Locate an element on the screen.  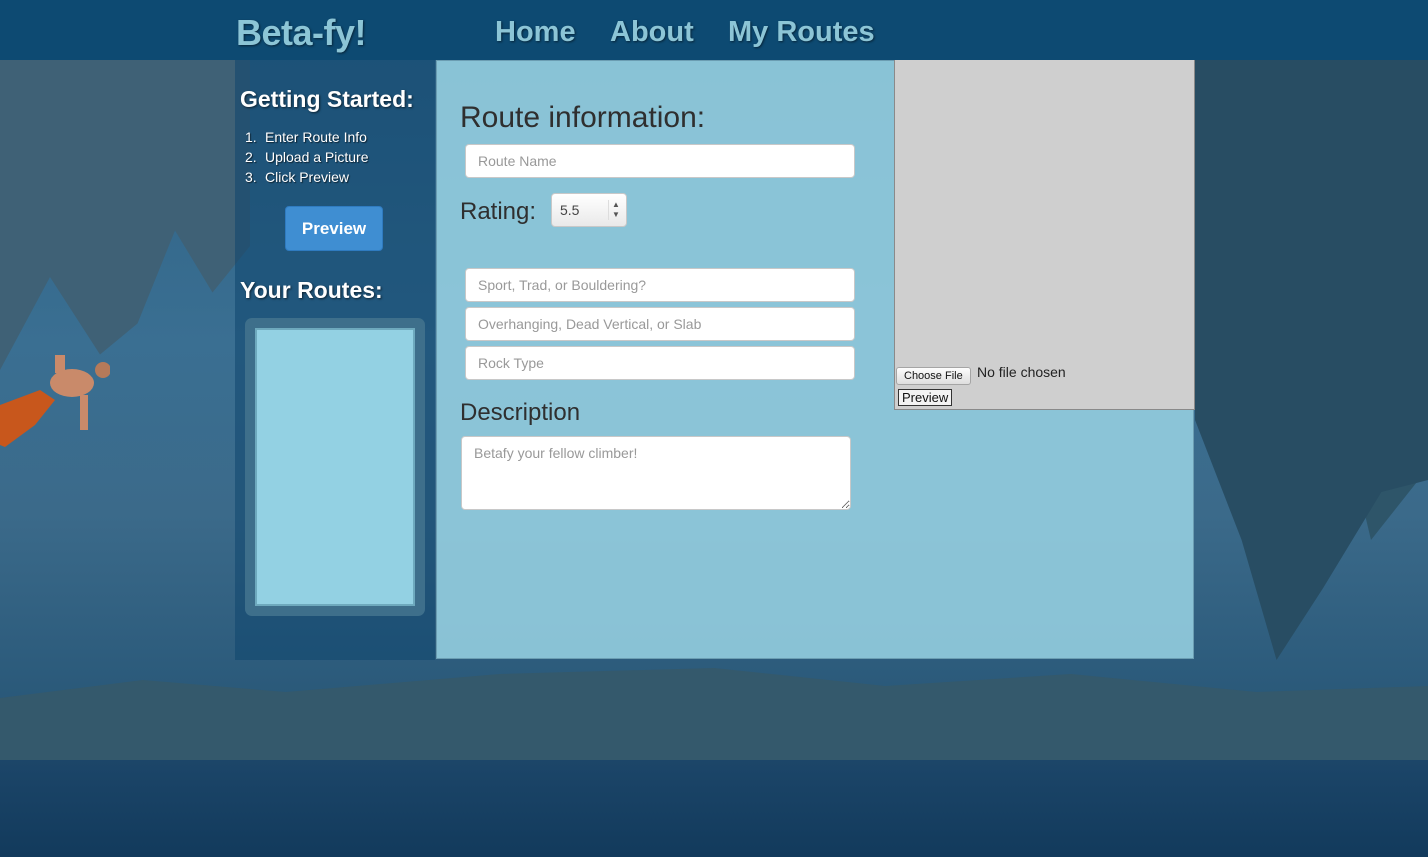
brand-logo: Beta-fy! is located at coordinates (301, 33).